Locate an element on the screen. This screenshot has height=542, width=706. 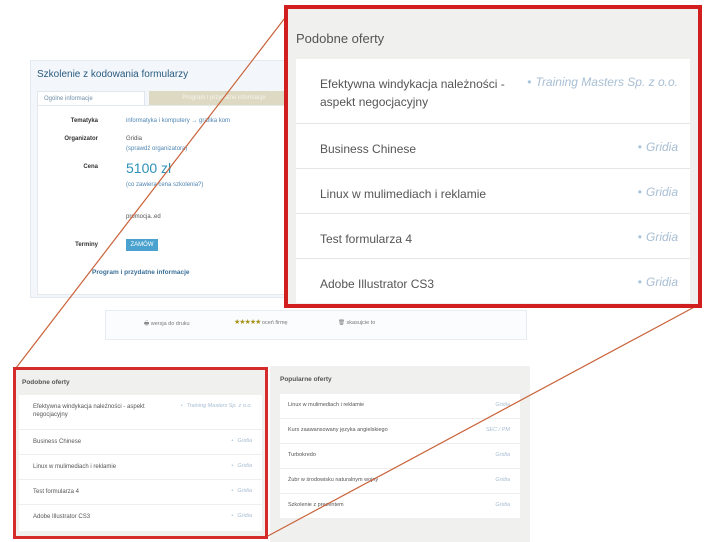
rating-stars: ★★★★★ is located at coordinates (247, 322).